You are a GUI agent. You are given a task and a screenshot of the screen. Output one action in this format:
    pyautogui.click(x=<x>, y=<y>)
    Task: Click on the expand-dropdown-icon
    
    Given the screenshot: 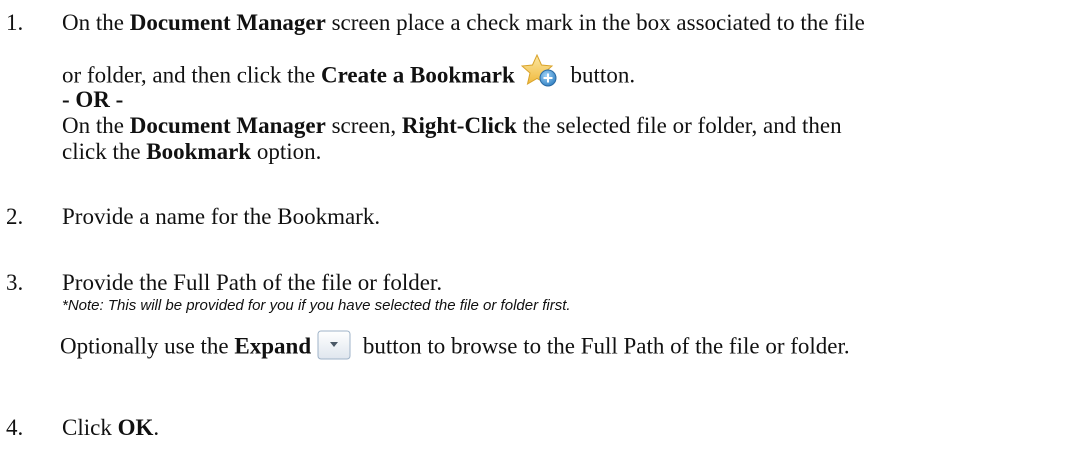 What is the action you would take?
    pyautogui.click(x=334, y=345)
    